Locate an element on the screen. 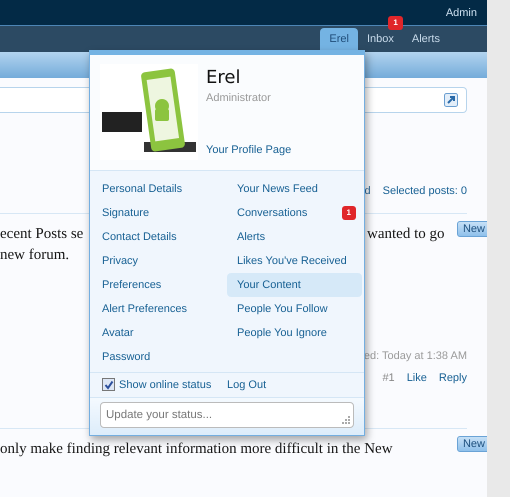 This screenshot has height=497, width=510. checkbox-label: Show online status is located at coordinates (165, 384).